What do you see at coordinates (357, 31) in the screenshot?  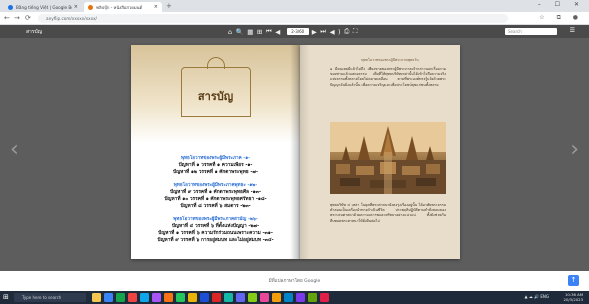 I see `fullscreen-icon: ⛶` at bounding box center [357, 31].